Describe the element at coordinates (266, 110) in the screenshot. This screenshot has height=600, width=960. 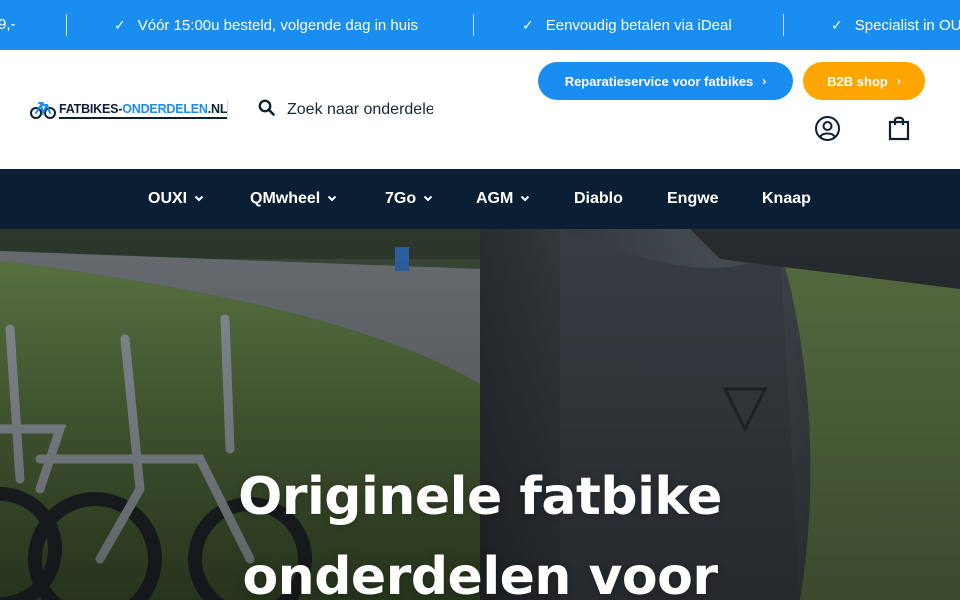
I see `search-icon` at that location.